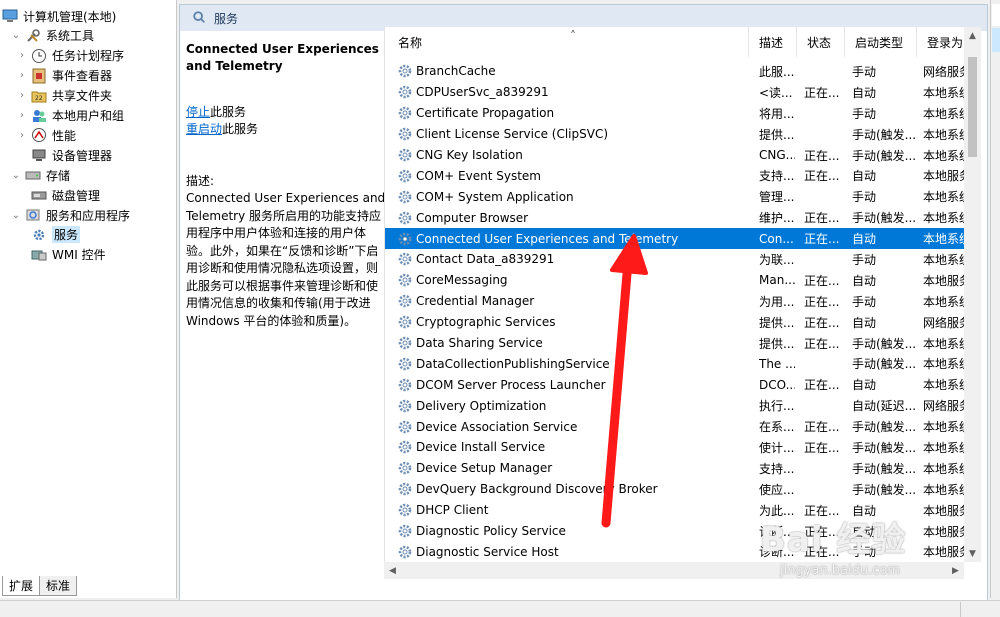 The width and height of the screenshot is (1000, 617). What do you see at coordinates (821, 42) in the screenshot?
I see `column-header-state: 状态` at bounding box center [821, 42].